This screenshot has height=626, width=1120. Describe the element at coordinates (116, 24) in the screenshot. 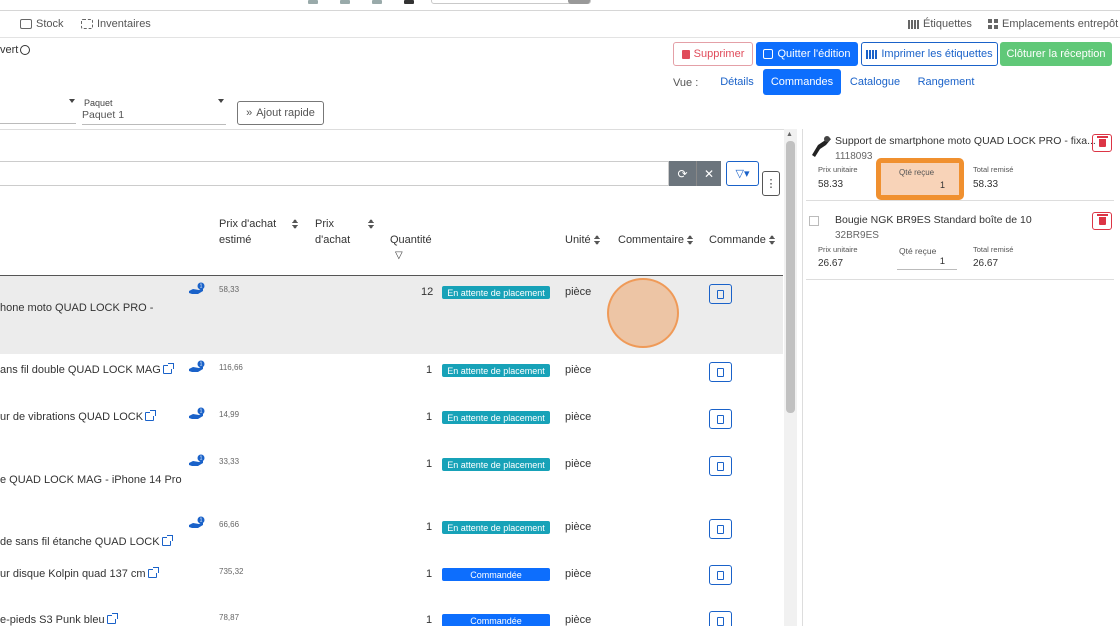

I see `nav-inventaires: Inventaires` at that location.